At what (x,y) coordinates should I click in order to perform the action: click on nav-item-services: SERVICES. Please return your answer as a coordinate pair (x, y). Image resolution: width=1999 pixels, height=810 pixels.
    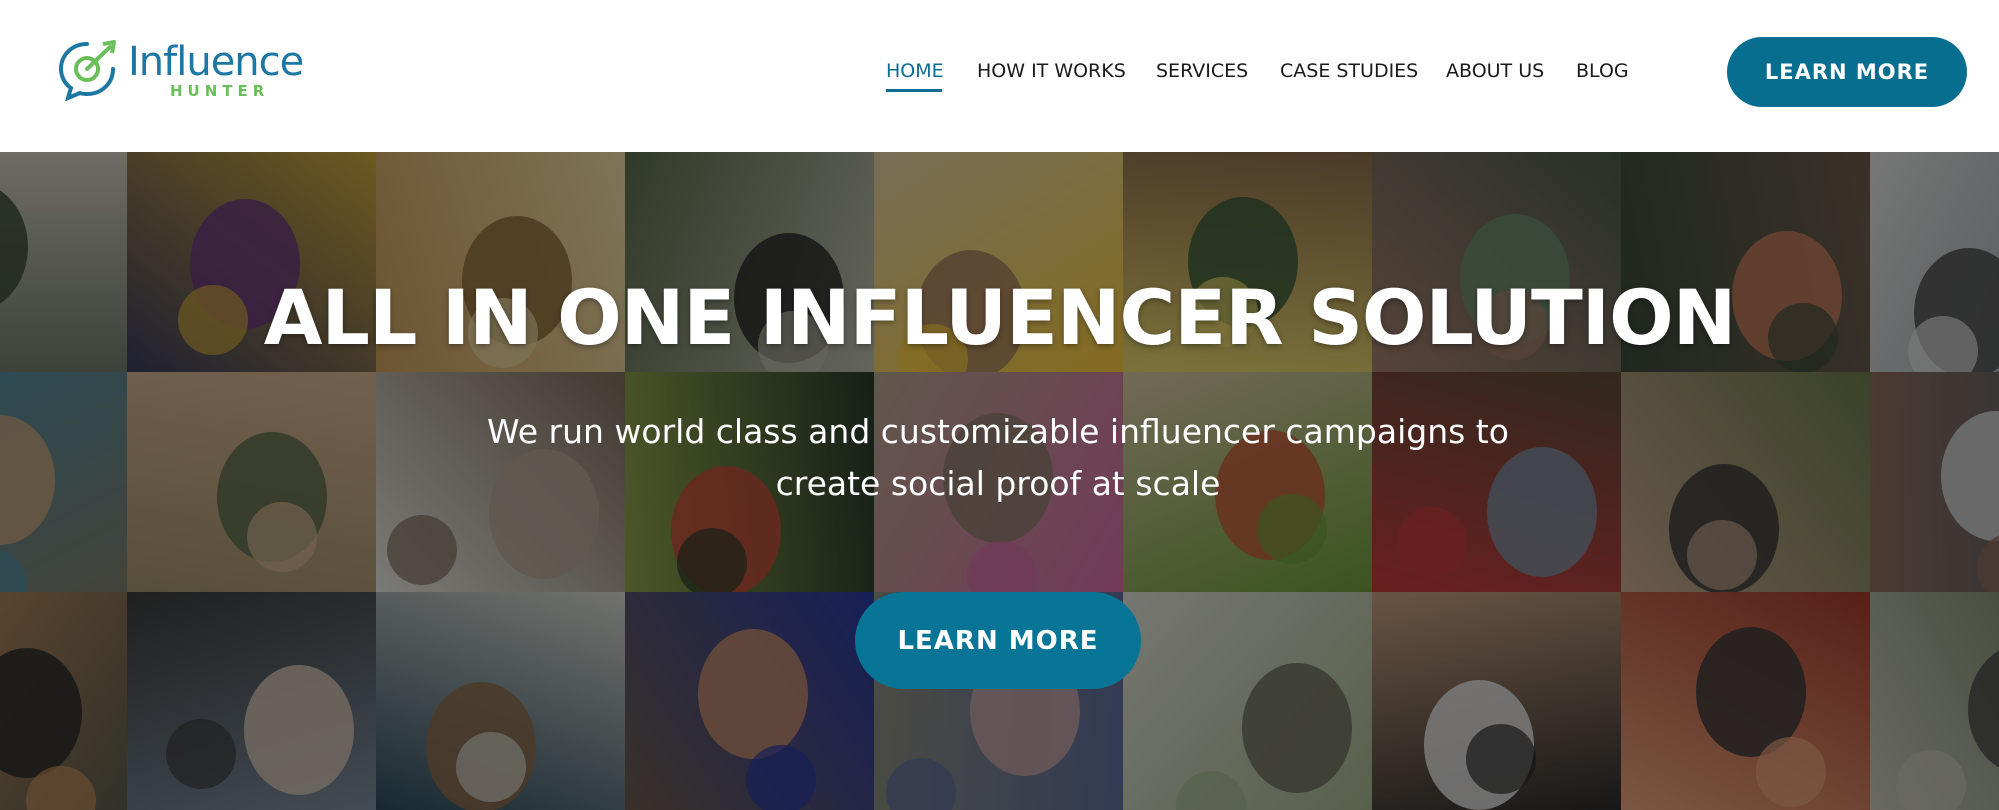
    Looking at the image, I should click on (1202, 71).